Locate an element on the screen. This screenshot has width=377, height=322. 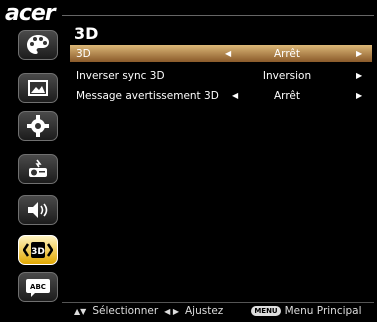
option-value: Inversion is located at coordinates (287, 75).